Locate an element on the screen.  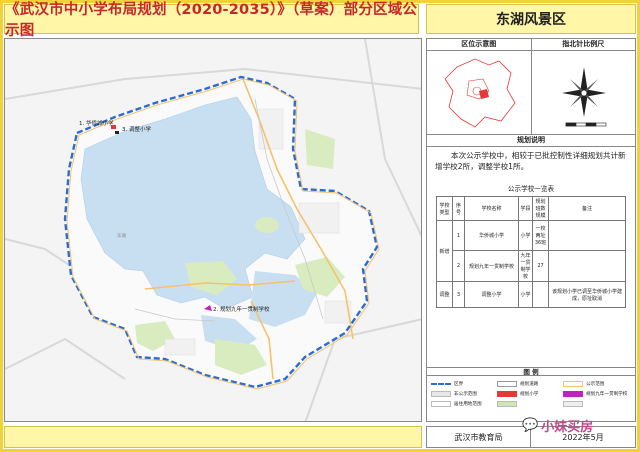
table-cell-name: 规划九年一贯制学校 is located at coordinates (491, 266).